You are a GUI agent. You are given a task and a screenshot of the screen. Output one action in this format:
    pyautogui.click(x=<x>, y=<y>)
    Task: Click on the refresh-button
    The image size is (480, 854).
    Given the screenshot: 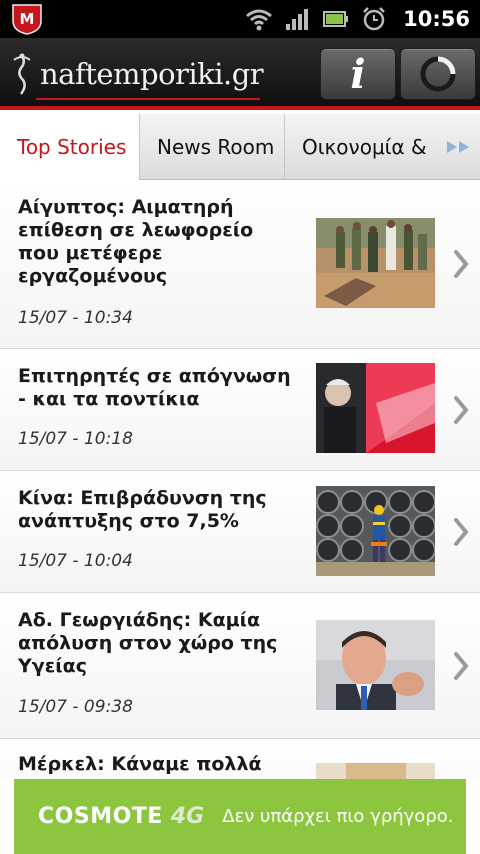 What is the action you would take?
    pyautogui.click(x=438, y=74)
    